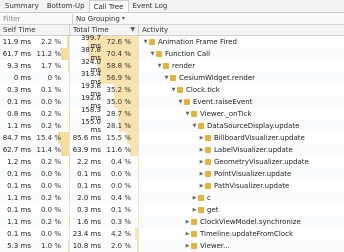 The image size is (344, 252). I want to click on activity-cell: ▶get, so click(241, 210).